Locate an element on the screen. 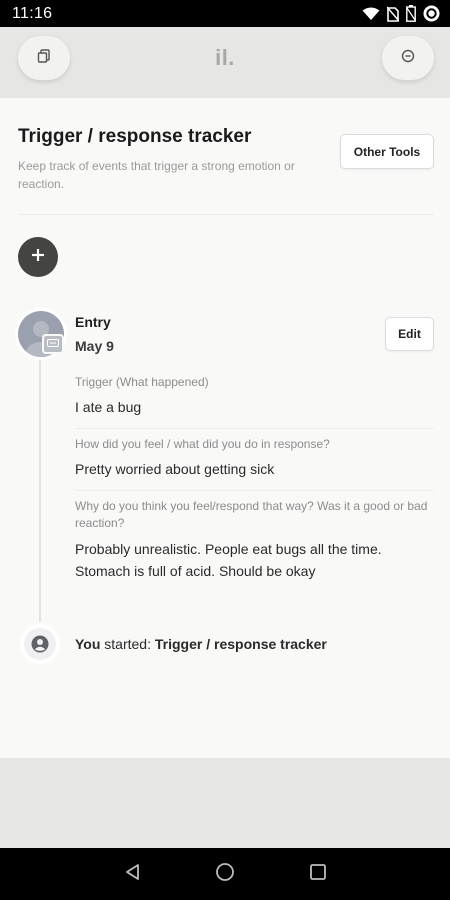  home-icon is located at coordinates (225, 874).